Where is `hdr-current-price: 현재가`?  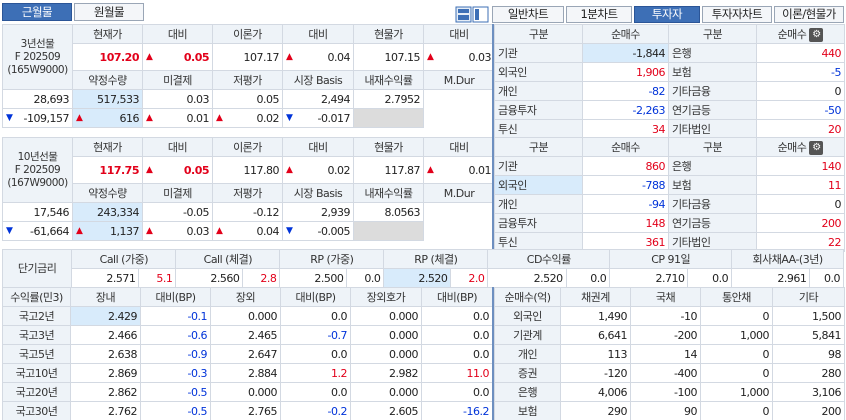
hdr-current-price: 현재가 is located at coordinates (107, 34).